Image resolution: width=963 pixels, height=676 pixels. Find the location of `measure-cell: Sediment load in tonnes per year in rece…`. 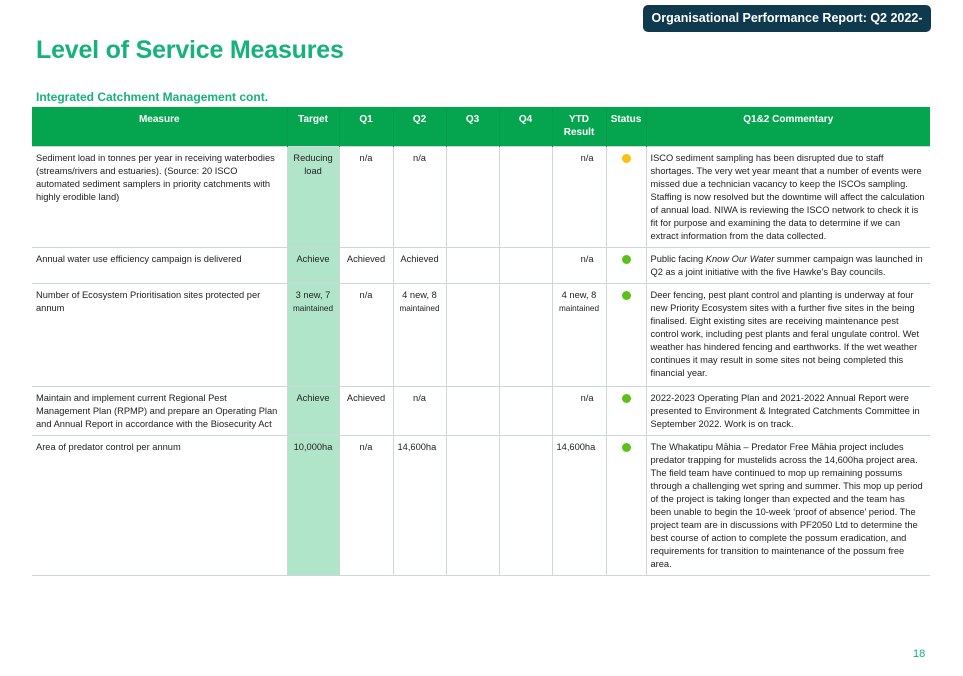

measure-cell: Sediment load in tonnes per year in rece… is located at coordinates (159, 197).